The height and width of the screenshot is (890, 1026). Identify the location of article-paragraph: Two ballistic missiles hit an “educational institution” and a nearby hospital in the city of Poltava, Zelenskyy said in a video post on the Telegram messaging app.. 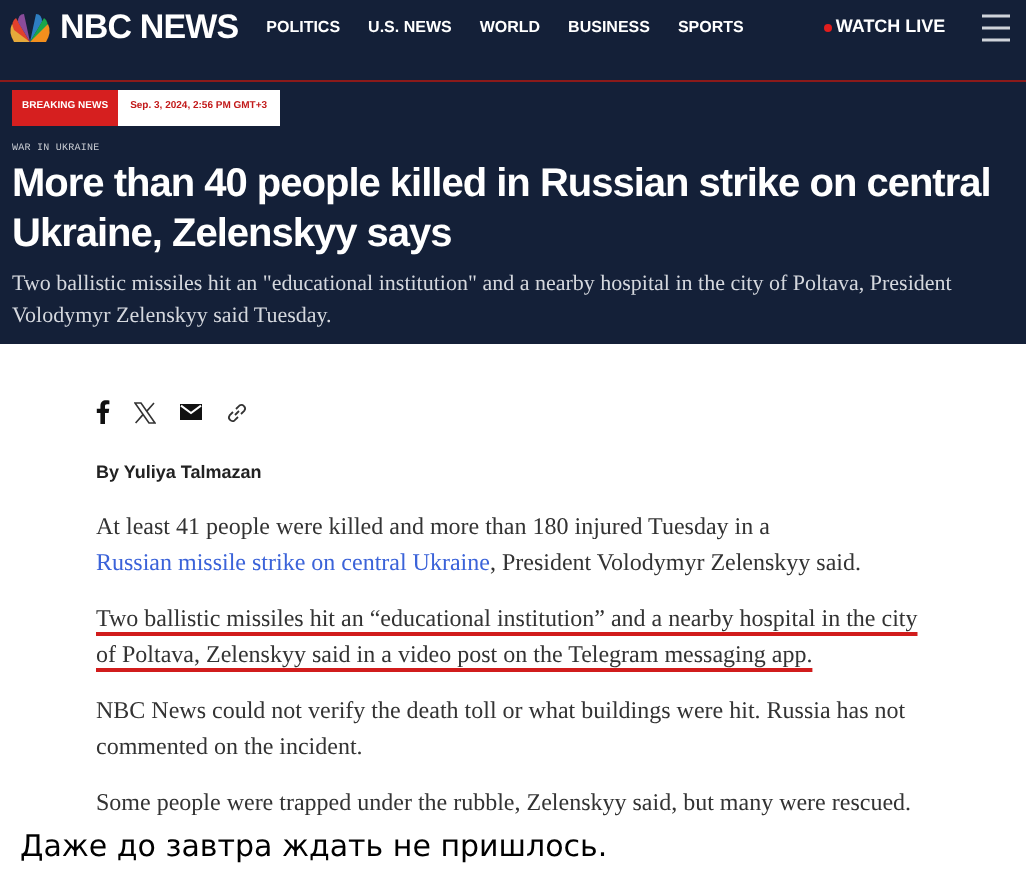
(508, 636).